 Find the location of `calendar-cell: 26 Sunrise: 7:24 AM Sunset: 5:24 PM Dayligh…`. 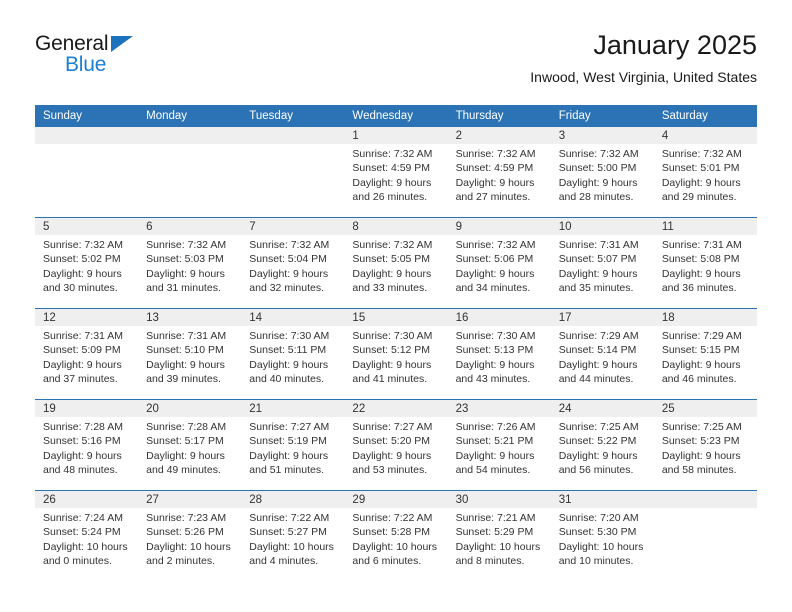

calendar-cell: 26 Sunrise: 7:24 AM Sunset: 5:24 PM Dayligh… is located at coordinates (87, 535).